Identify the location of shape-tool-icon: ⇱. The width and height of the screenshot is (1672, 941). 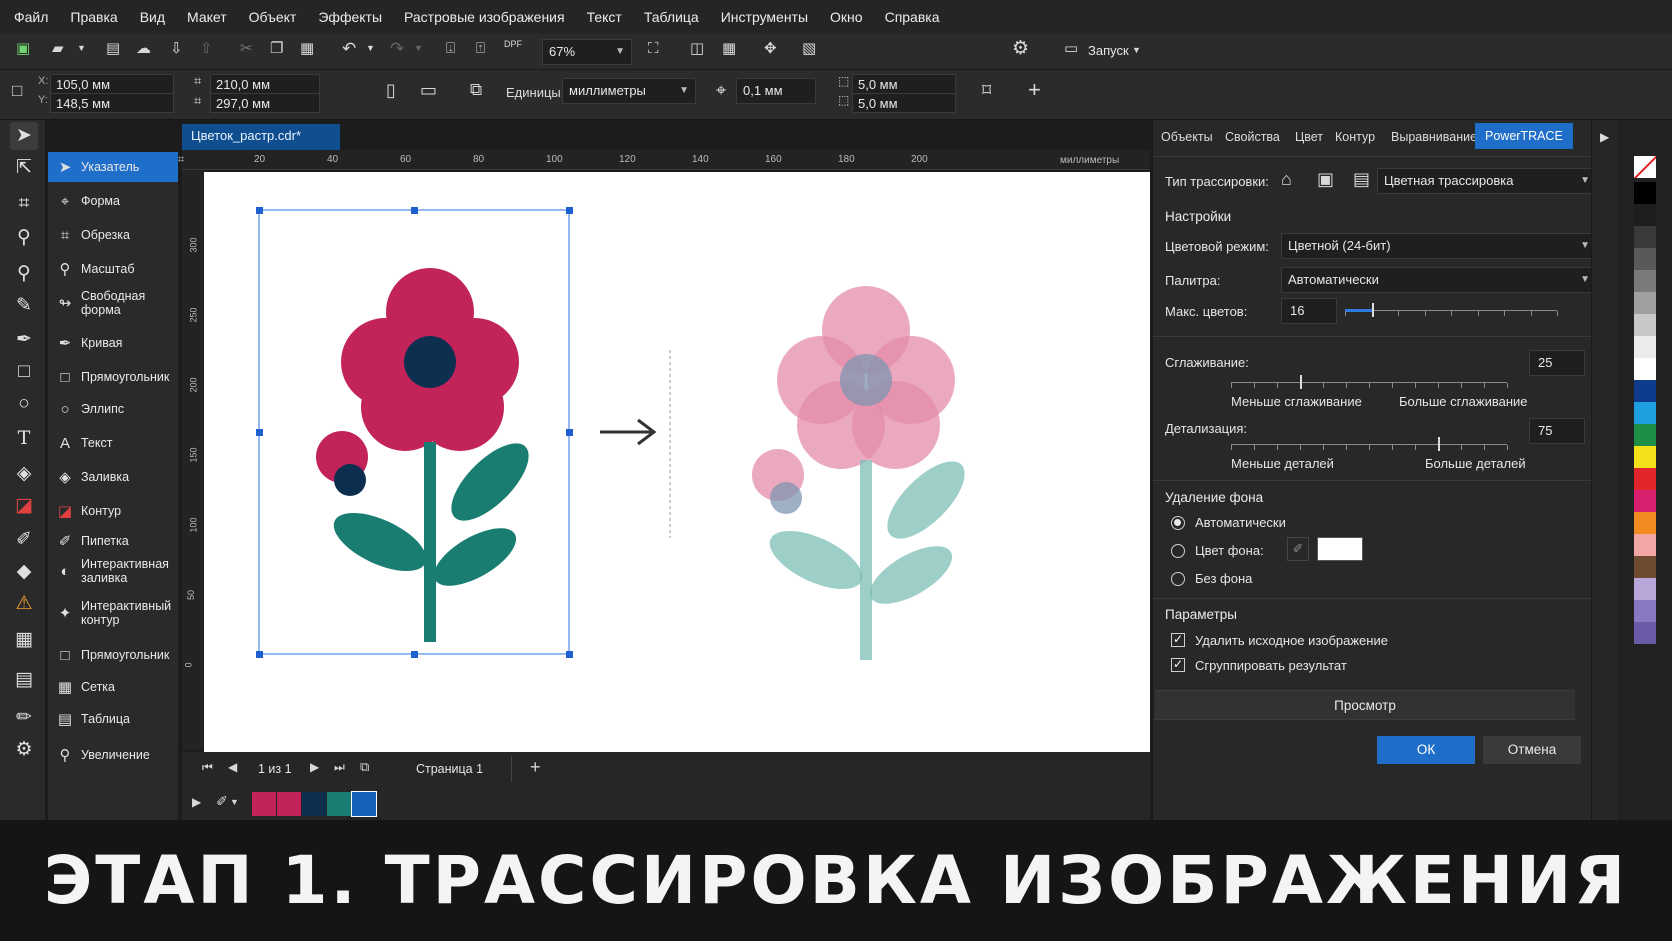
(24, 168).